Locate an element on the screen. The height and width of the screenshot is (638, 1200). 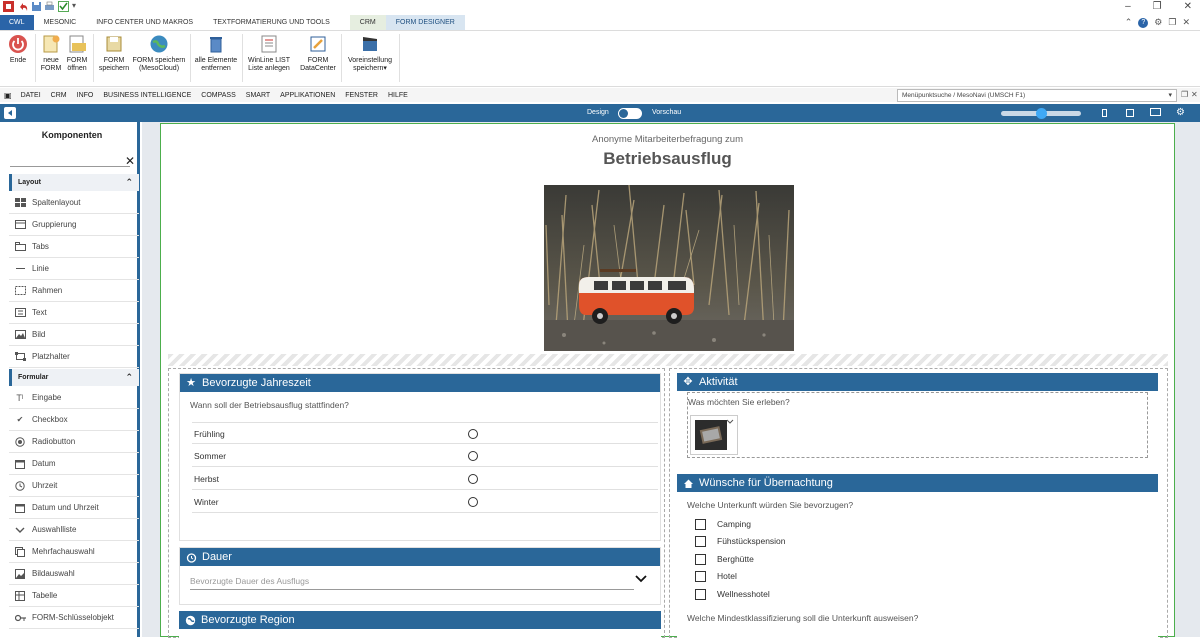
checkbox-fruehstueckspension: Fühstückspension is located at coordinates (740, 541).